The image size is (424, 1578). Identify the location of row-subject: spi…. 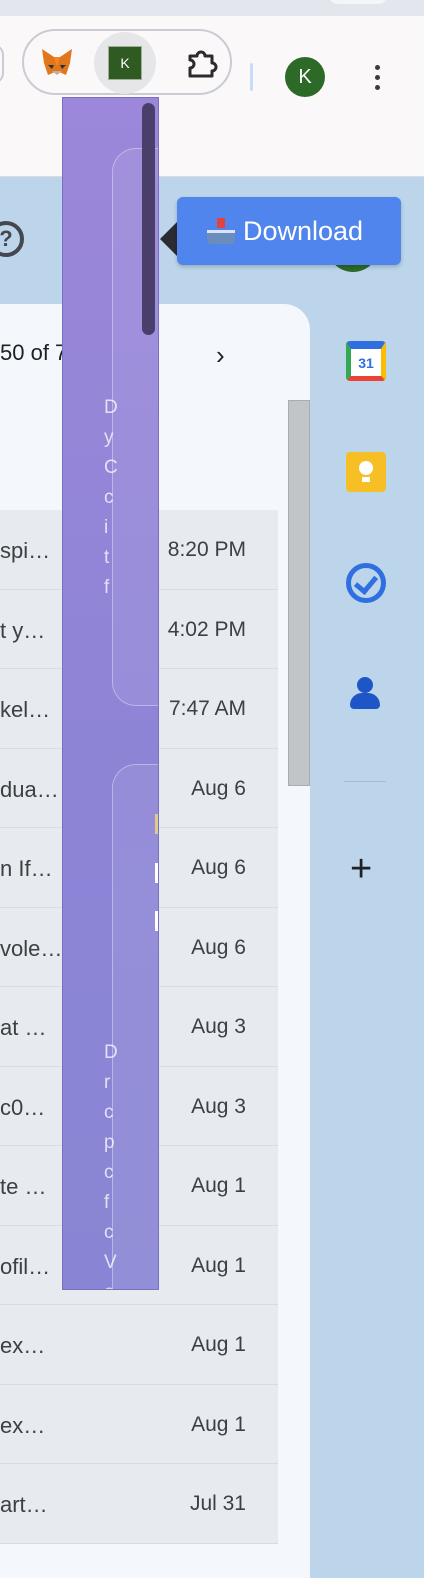
(25, 550).